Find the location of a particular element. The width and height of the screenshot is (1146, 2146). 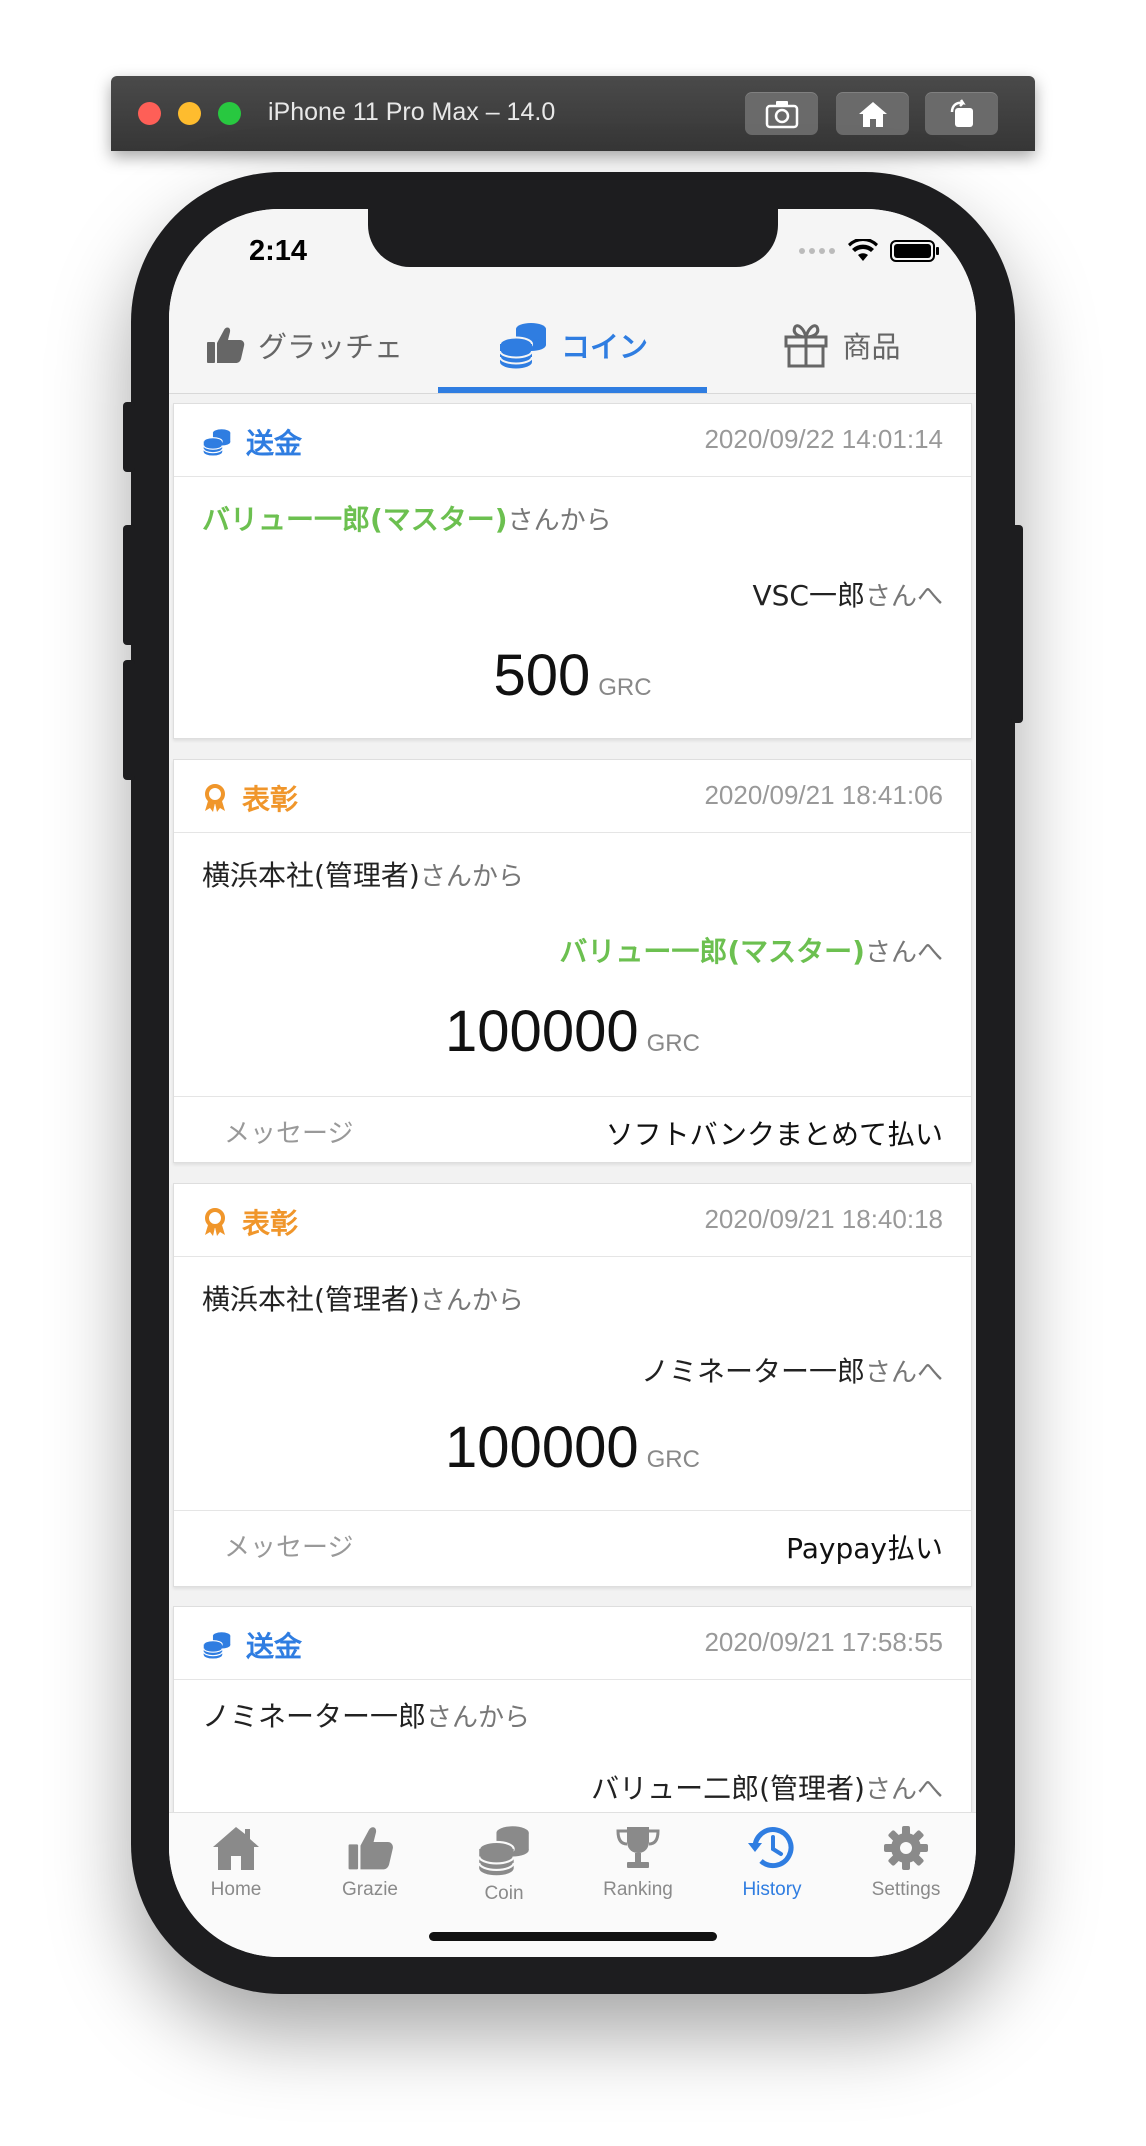

recipient-name: バリュー二郎(管理者) is located at coordinates (728, 1788).